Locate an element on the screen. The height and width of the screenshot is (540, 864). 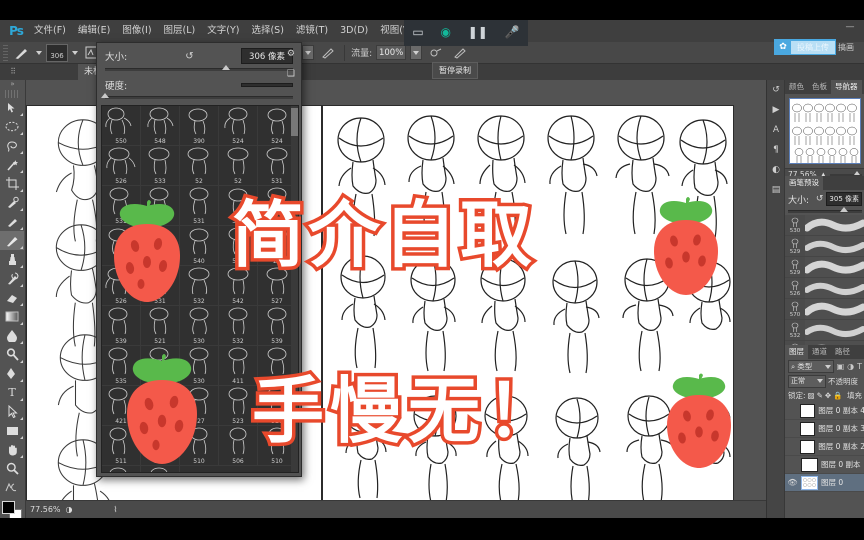
brush-preset-cell: 390 is located at coordinates (199, 126).